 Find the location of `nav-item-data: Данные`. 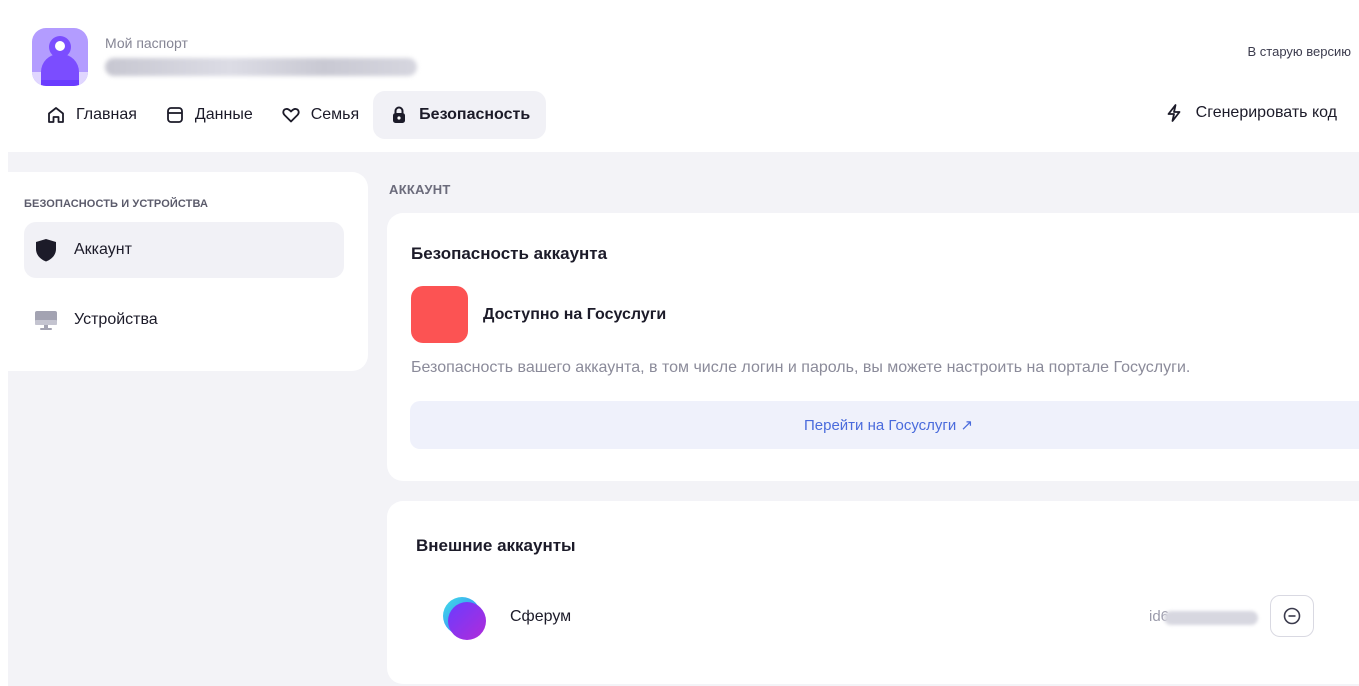

nav-item-data: Данные is located at coordinates (209, 115).